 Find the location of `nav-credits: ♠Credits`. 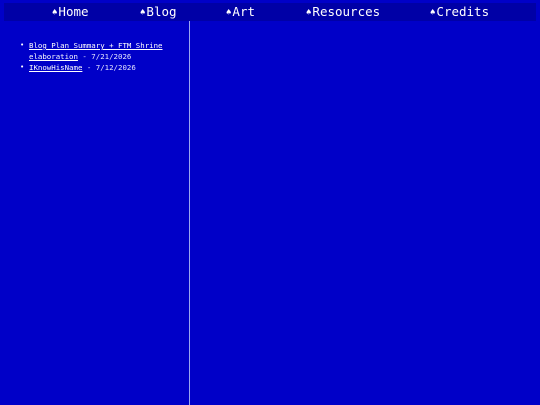

nav-credits: ♠Credits is located at coordinates (459, 12).